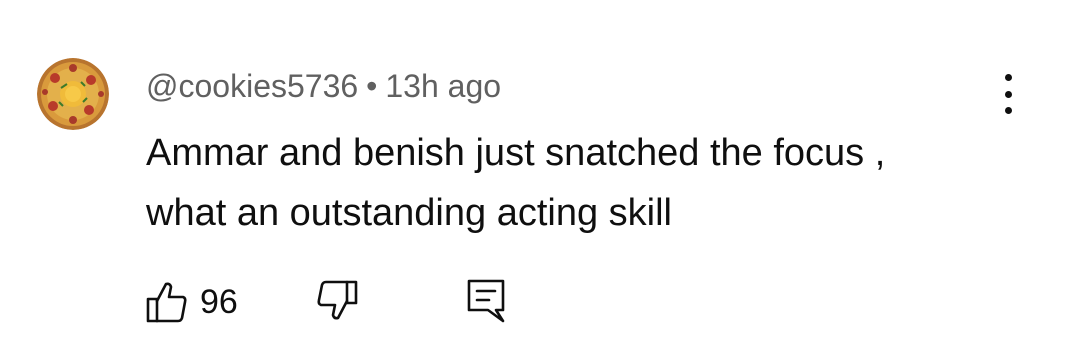 The width and height of the screenshot is (1080, 350). I want to click on comment-meta: @cookies5736 • 13h ago, so click(323, 86).